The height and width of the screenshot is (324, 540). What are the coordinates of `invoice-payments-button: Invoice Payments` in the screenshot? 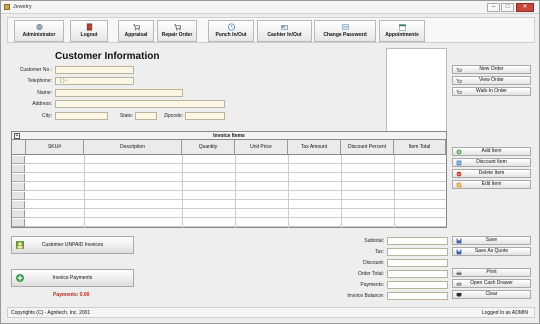 It's located at (72, 278).